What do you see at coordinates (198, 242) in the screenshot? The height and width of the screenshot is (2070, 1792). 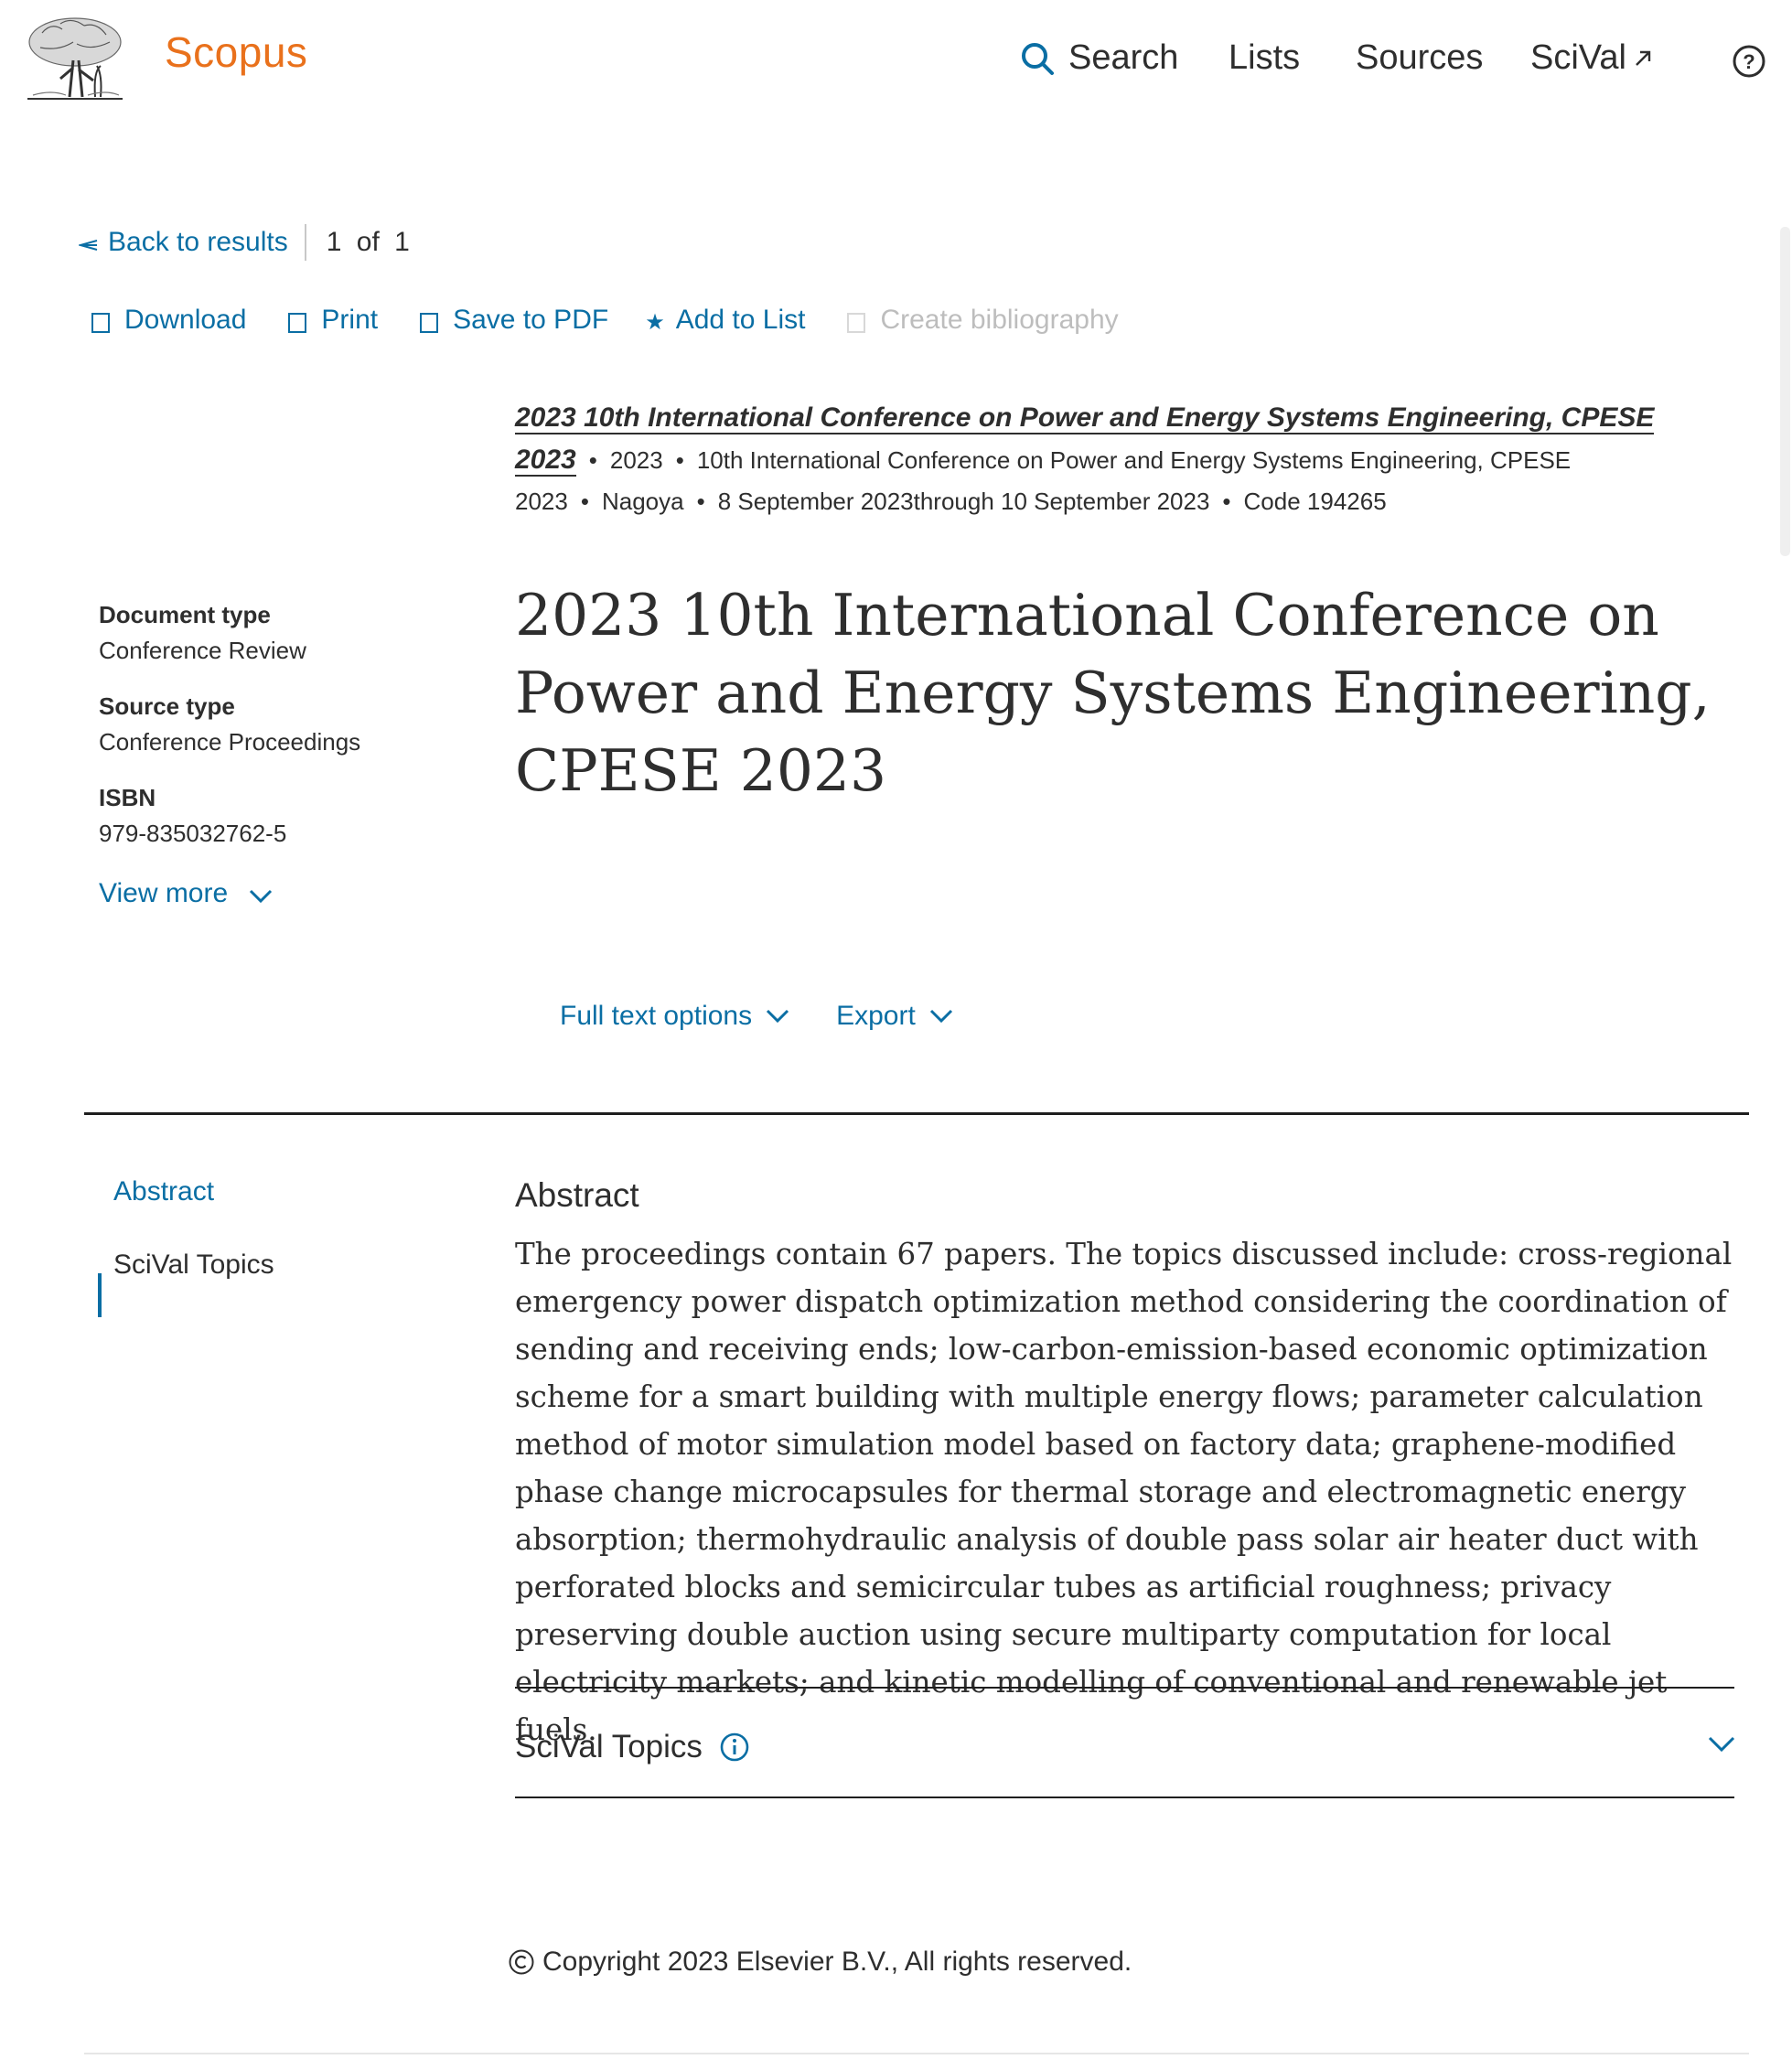 I see `back-to-results-label: Back to results` at bounding box center [198, 242].